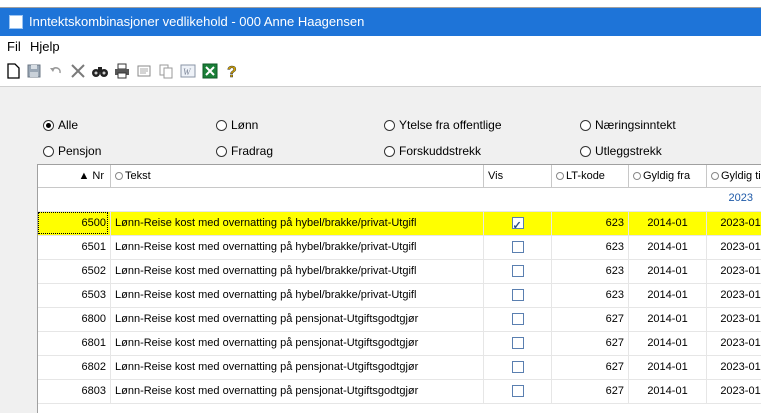 The height and width of the screenshot is (413, 761). Describe the element at coordinates (621, 151) in the screenshot. I see `radio-utleggstrekk: Utleggstrekk` at that location.